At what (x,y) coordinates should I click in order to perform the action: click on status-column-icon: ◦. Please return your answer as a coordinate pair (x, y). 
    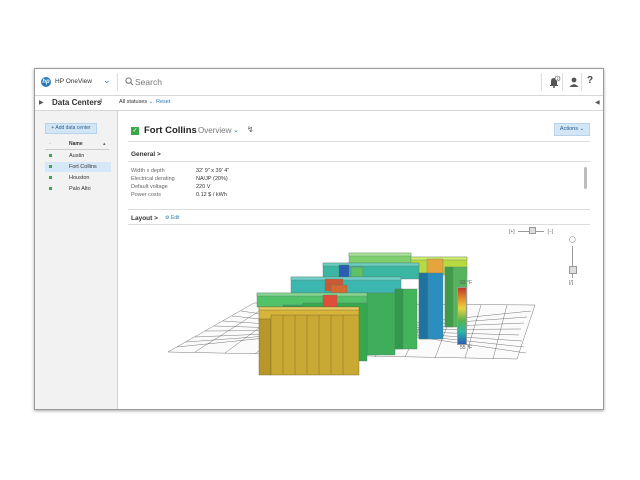
    Looking at the image, I should click on (50, 144).